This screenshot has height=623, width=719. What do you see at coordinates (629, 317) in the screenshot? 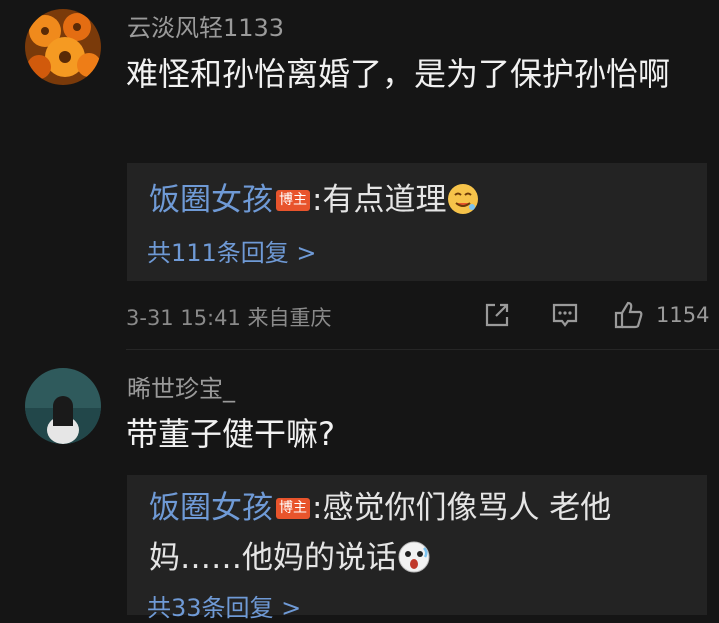
I see `like-icon` at bounding box center [629, 317].